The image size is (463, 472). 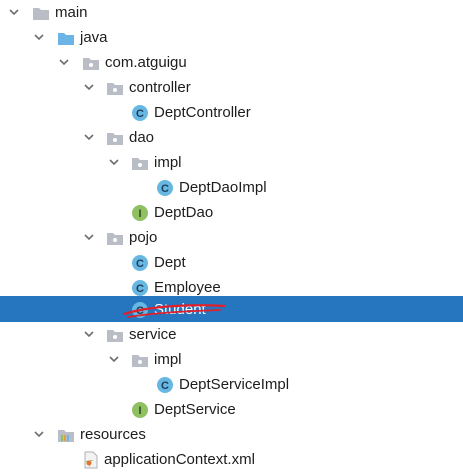 I want to click on tree-node-dept: Dept, so click(x=231, y=262).